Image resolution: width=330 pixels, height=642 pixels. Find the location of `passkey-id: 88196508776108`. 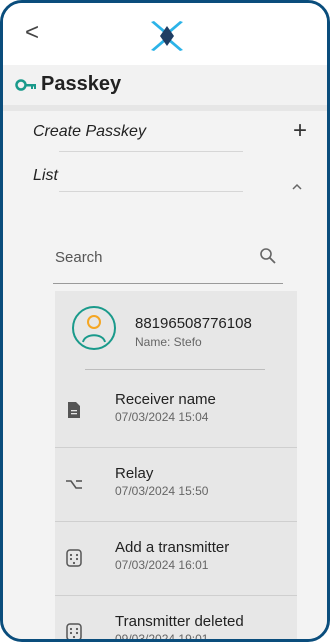

passkey-id: 88196508776108 is located at coordinates (193, 323).